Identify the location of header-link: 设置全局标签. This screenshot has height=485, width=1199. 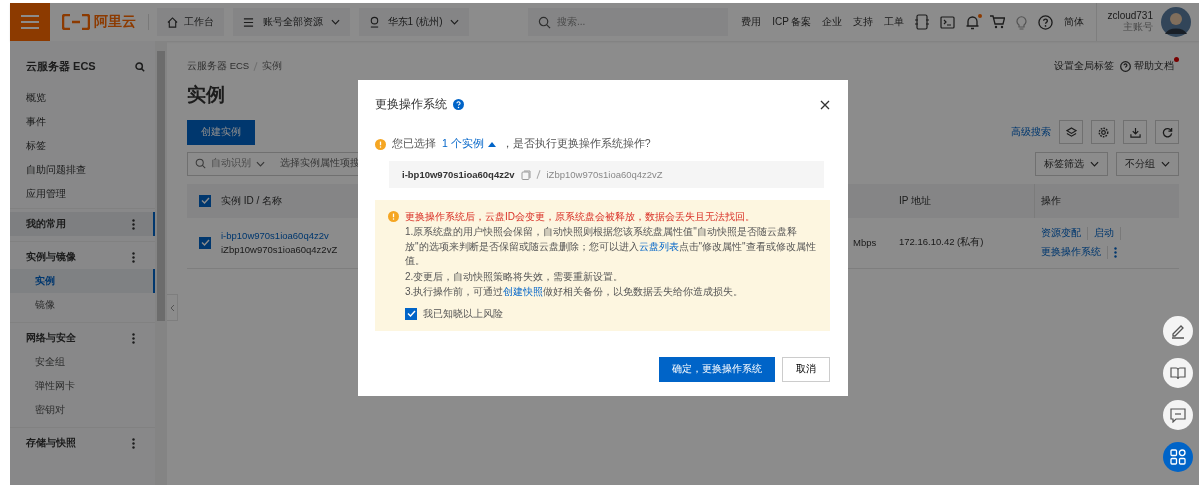
(1084, 66).